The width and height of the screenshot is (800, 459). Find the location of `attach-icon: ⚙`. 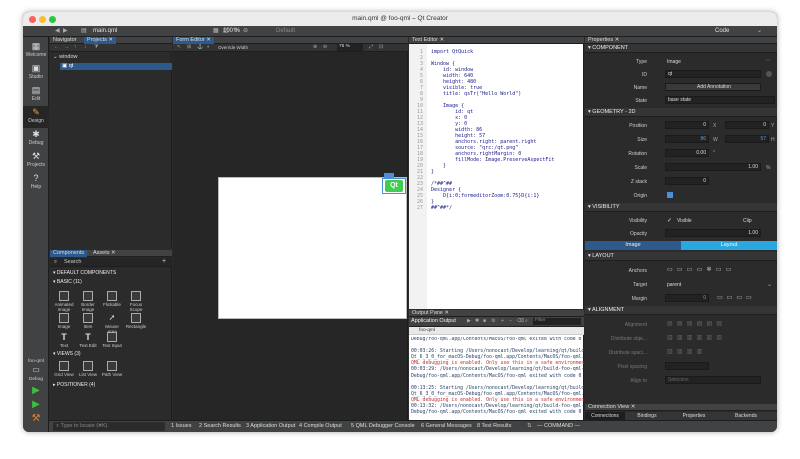

attach-icon: ⚙ is located at coordinates (493, 321).